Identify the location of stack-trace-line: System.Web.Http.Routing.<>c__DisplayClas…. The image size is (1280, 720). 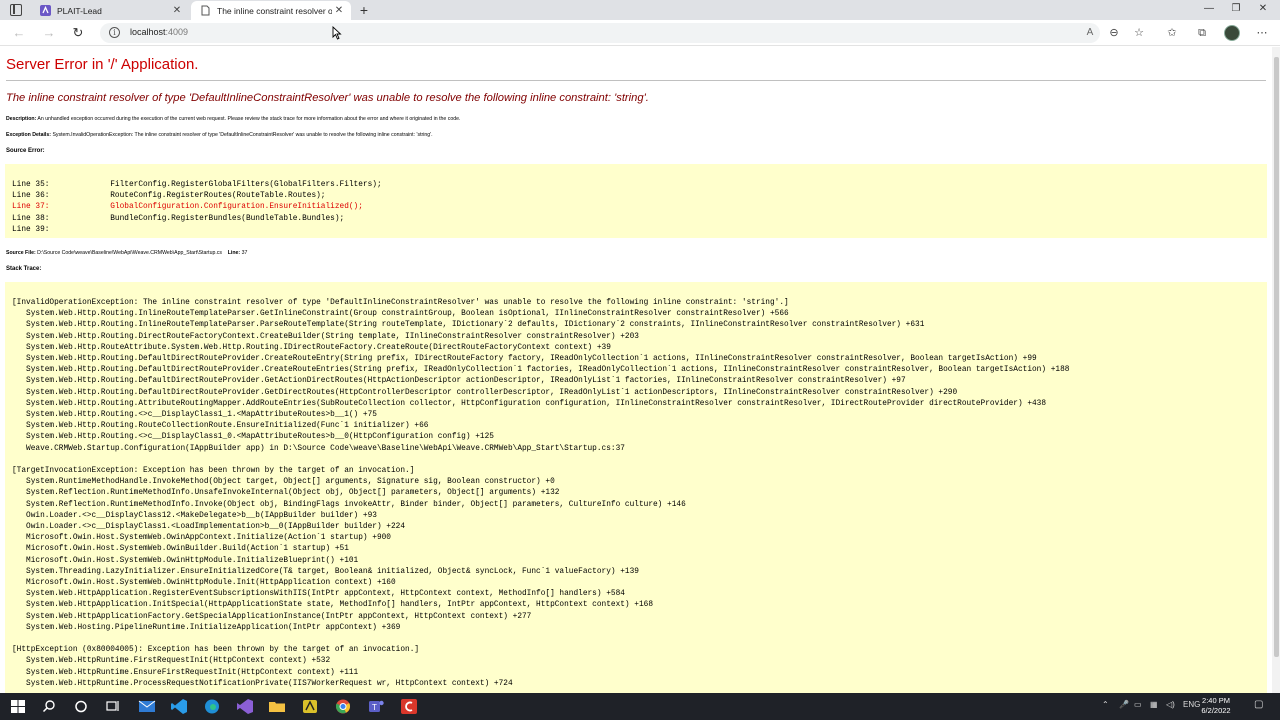
(194, 415).